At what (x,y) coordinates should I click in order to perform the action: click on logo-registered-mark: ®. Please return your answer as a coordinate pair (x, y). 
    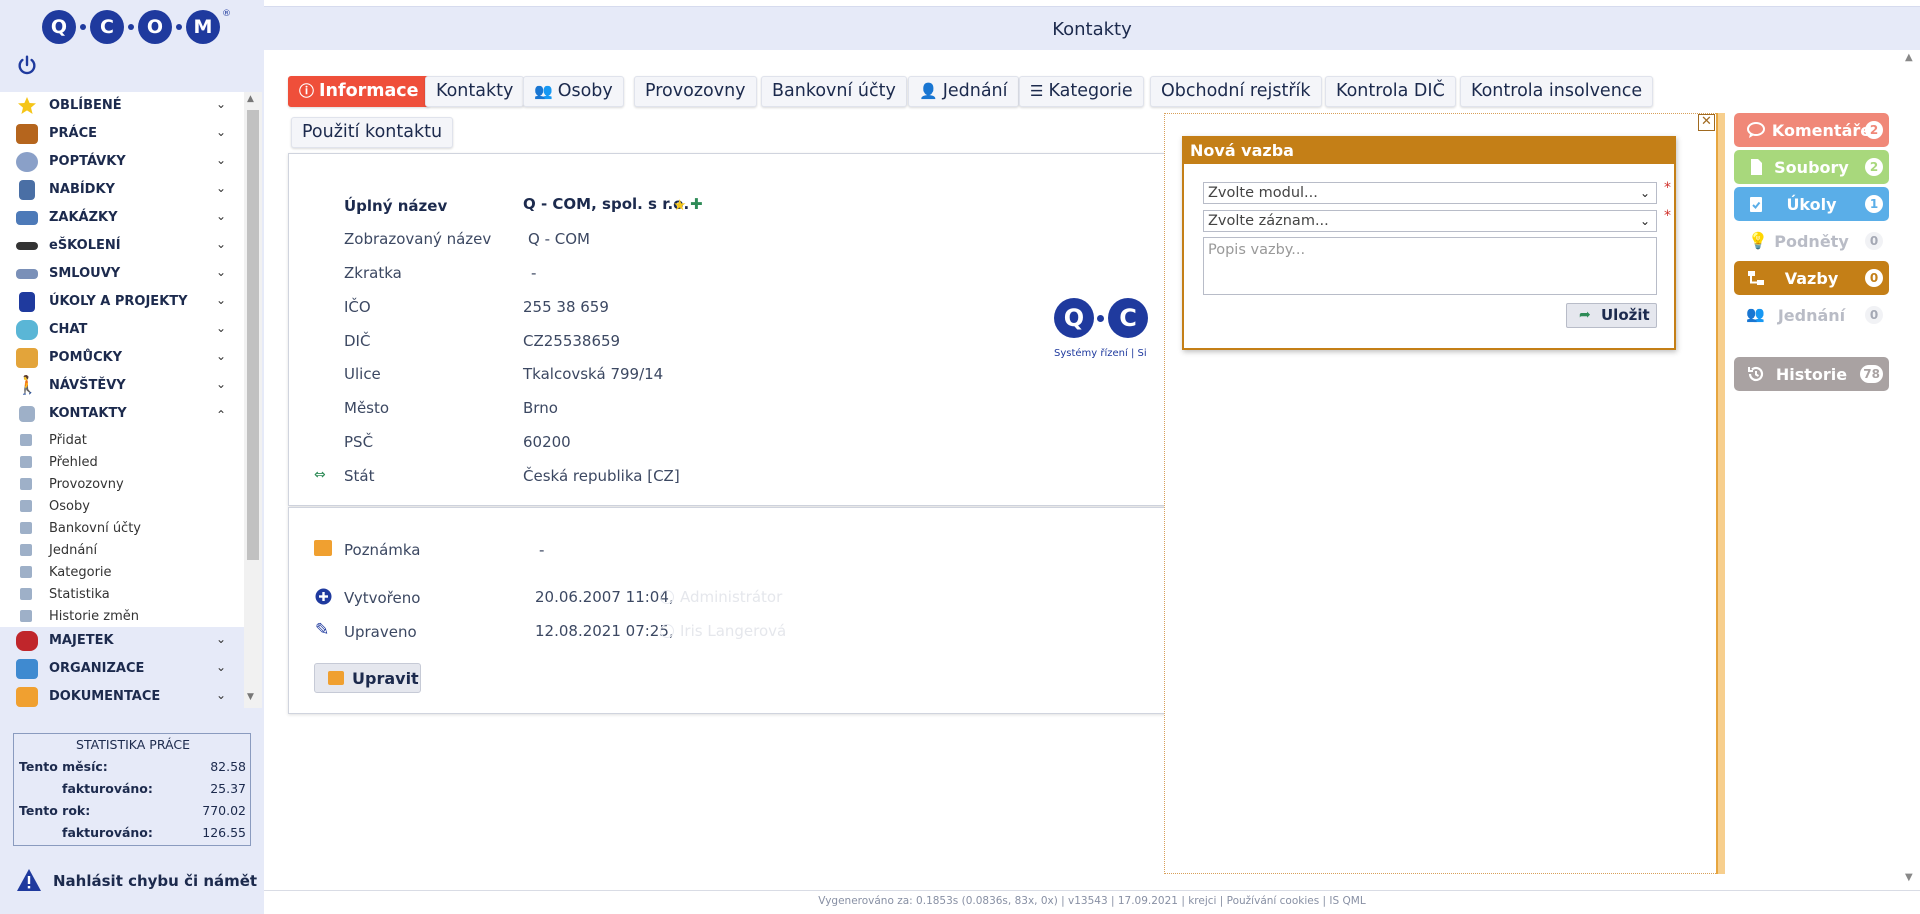
    Looking at the image, I should click on (226, 14).